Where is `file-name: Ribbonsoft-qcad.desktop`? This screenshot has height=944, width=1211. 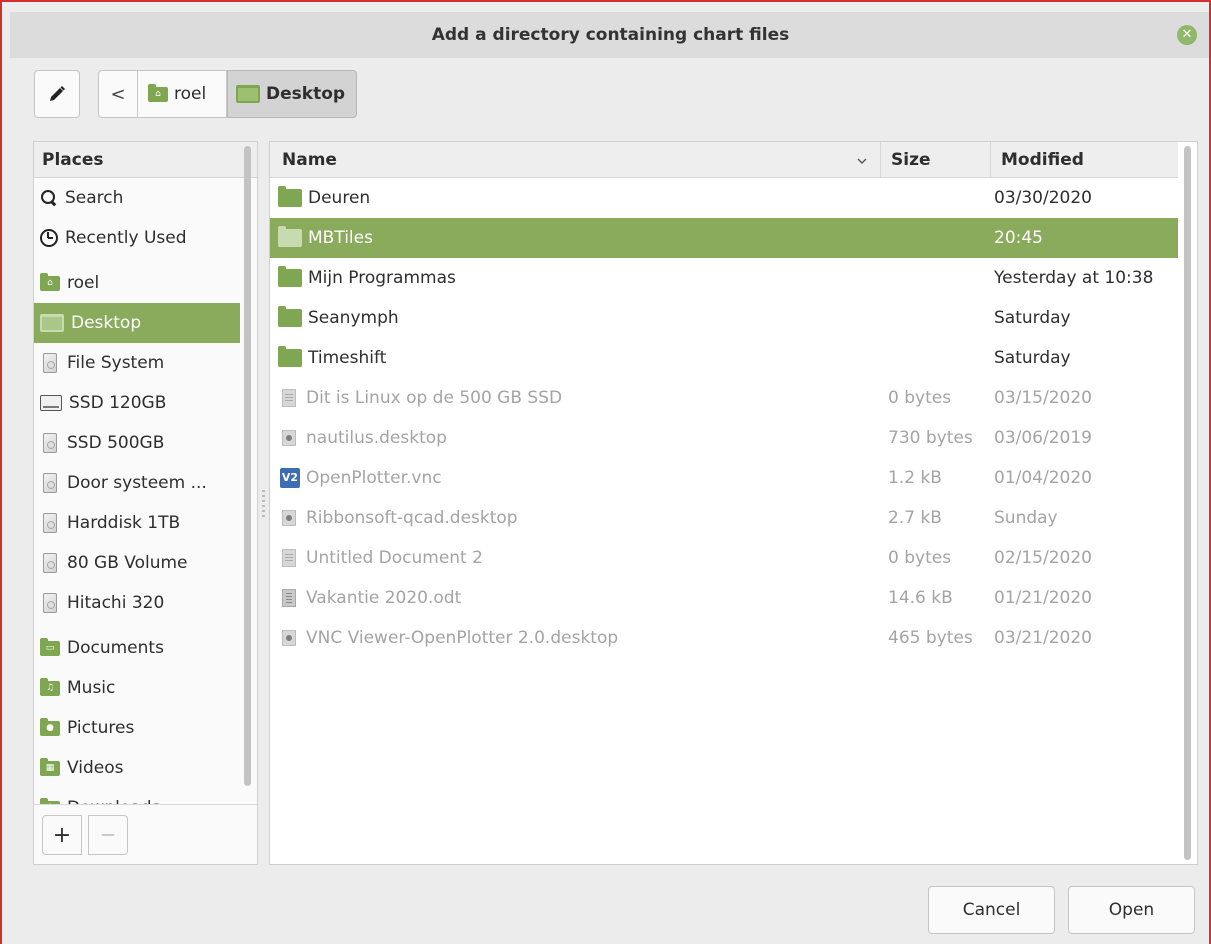
file-name: Ribbonsoft-qcad.desktop is located at coordinates (412, 518).